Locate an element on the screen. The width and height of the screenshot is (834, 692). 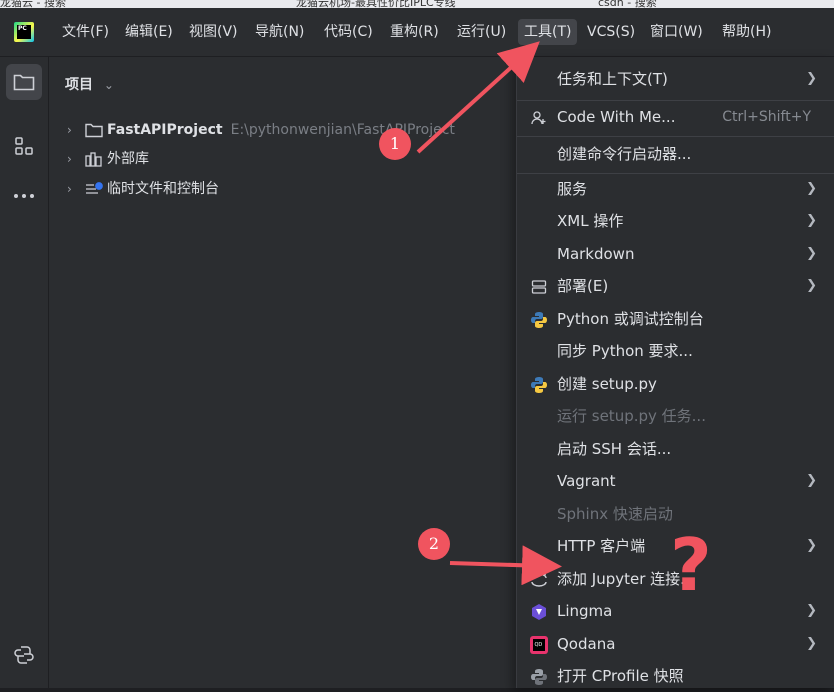
menu-item-code-with-me: Code With Me... Ctrl+Shift+Y is located at coordinates (675, 117).